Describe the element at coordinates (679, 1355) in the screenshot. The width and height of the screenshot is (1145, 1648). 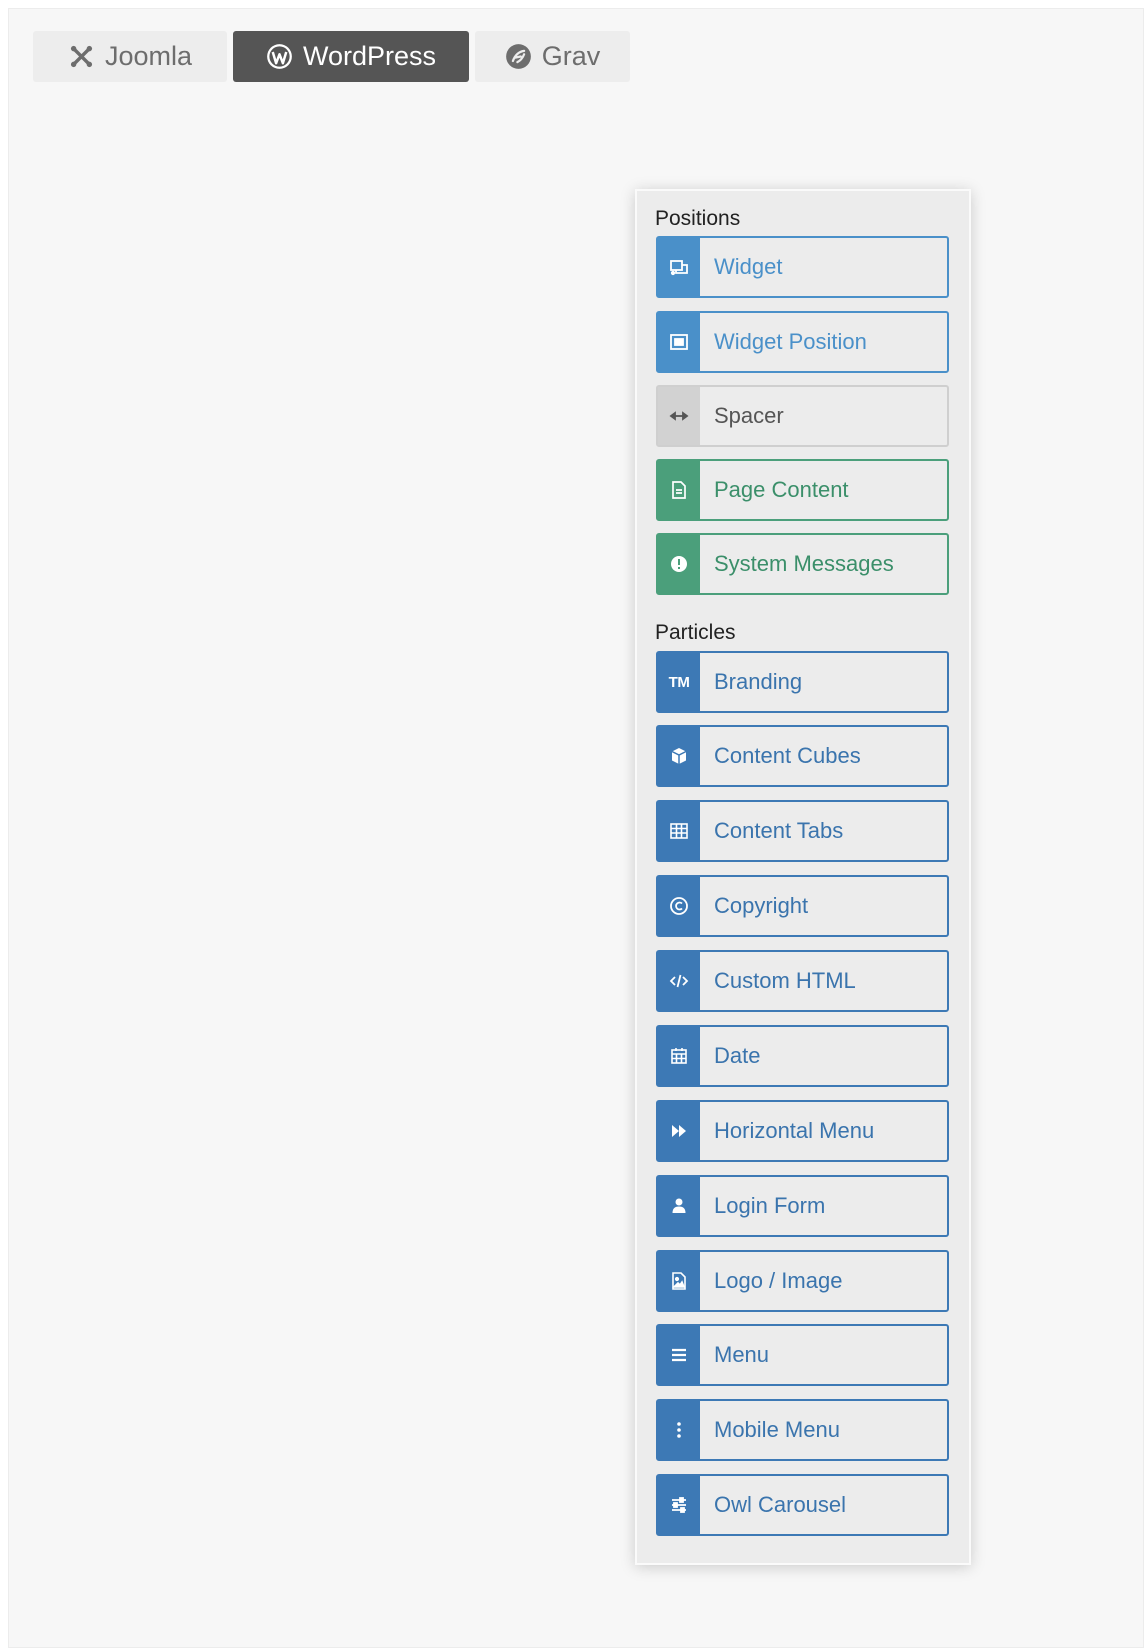
I see `bars-icon` at that location.